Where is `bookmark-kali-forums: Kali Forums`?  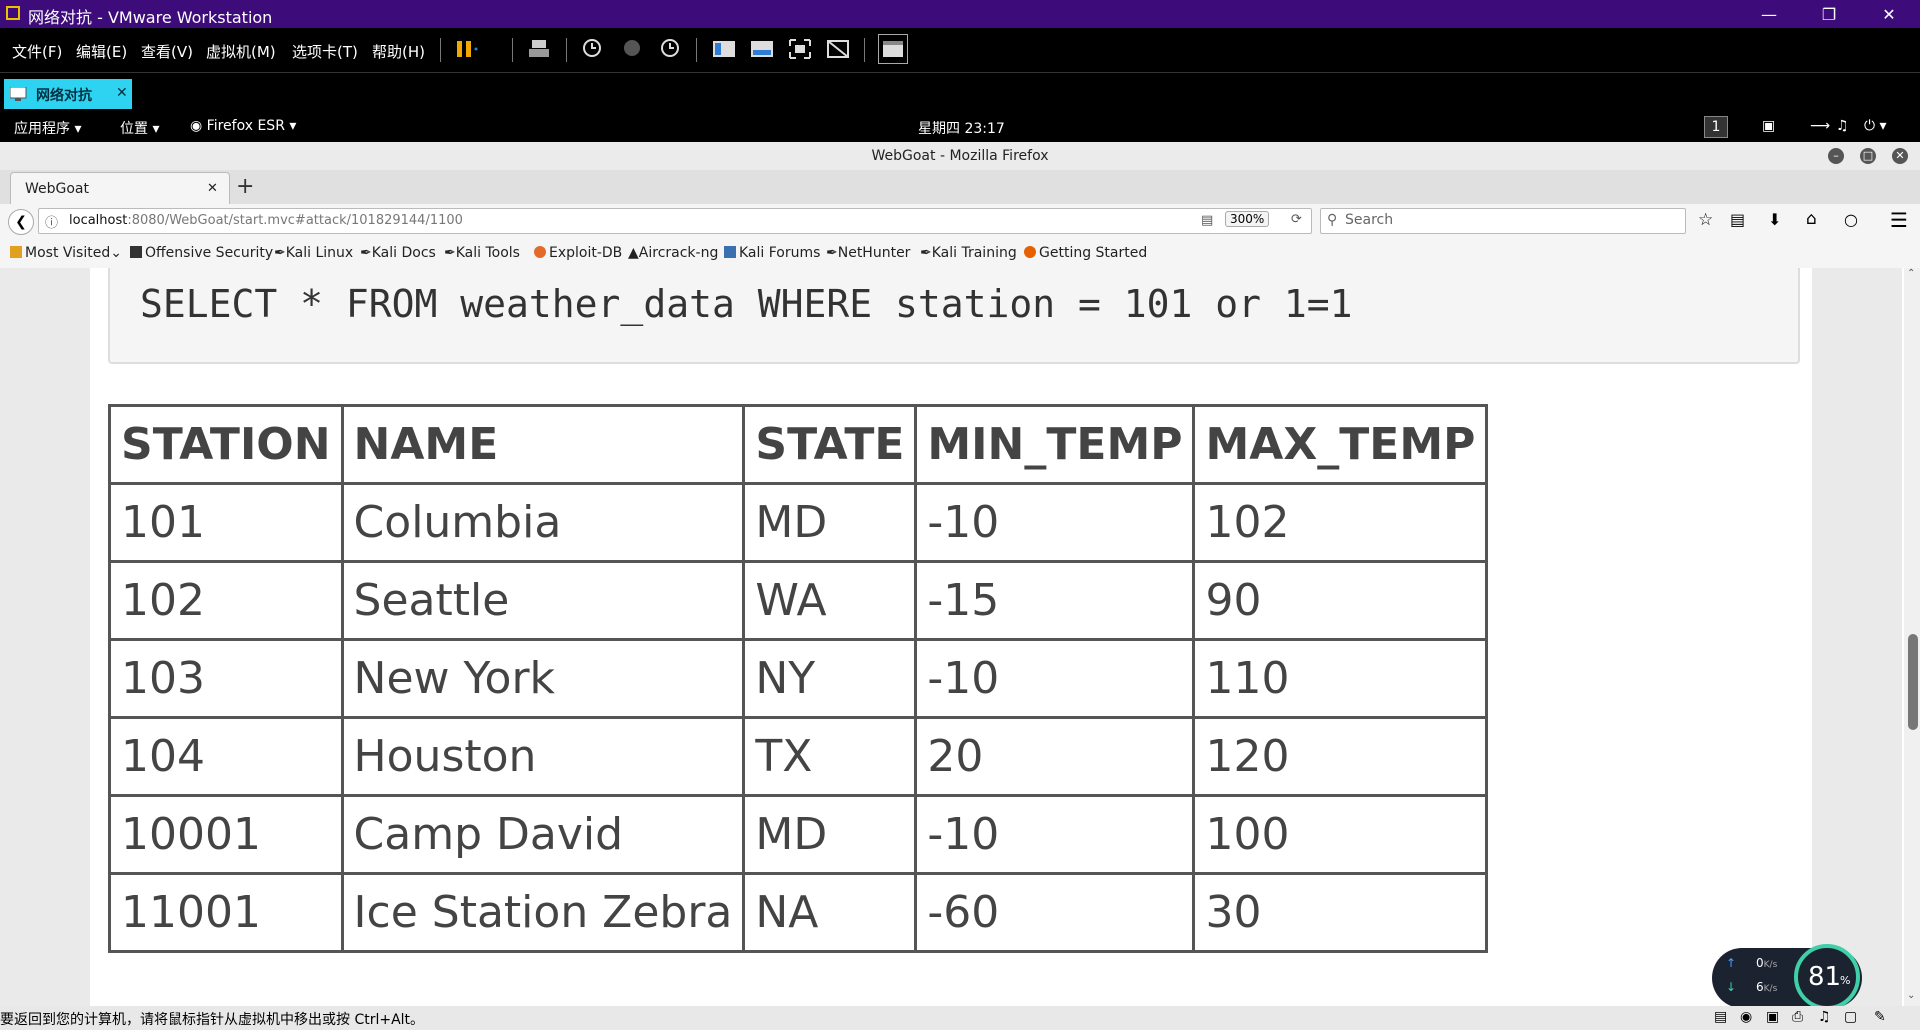
bookmark-kali-forums: Kali Forums is located at coordinates (772, 253).